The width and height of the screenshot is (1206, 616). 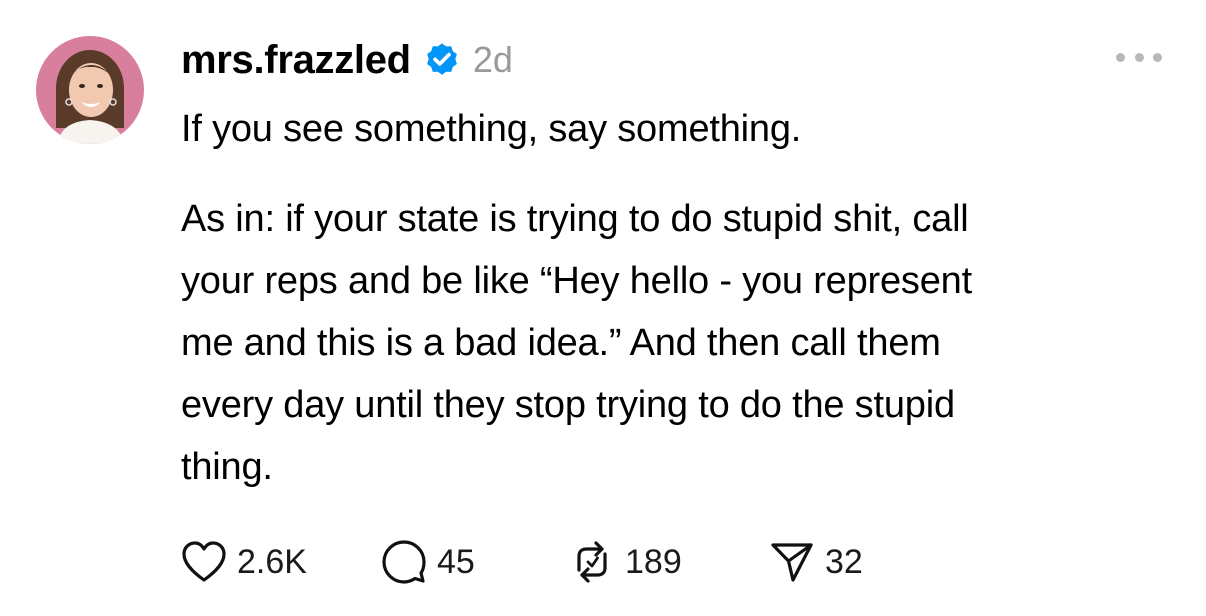 I want to click on post-timestamp: 2d, so click(x=492, y=59).